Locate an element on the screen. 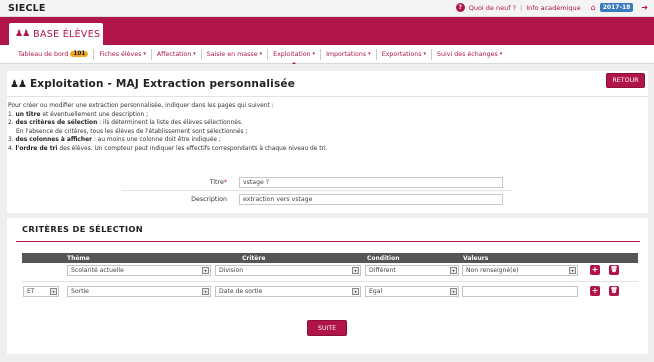  description-row: Description extraction vers vstage is located at coordinates (331, 199).